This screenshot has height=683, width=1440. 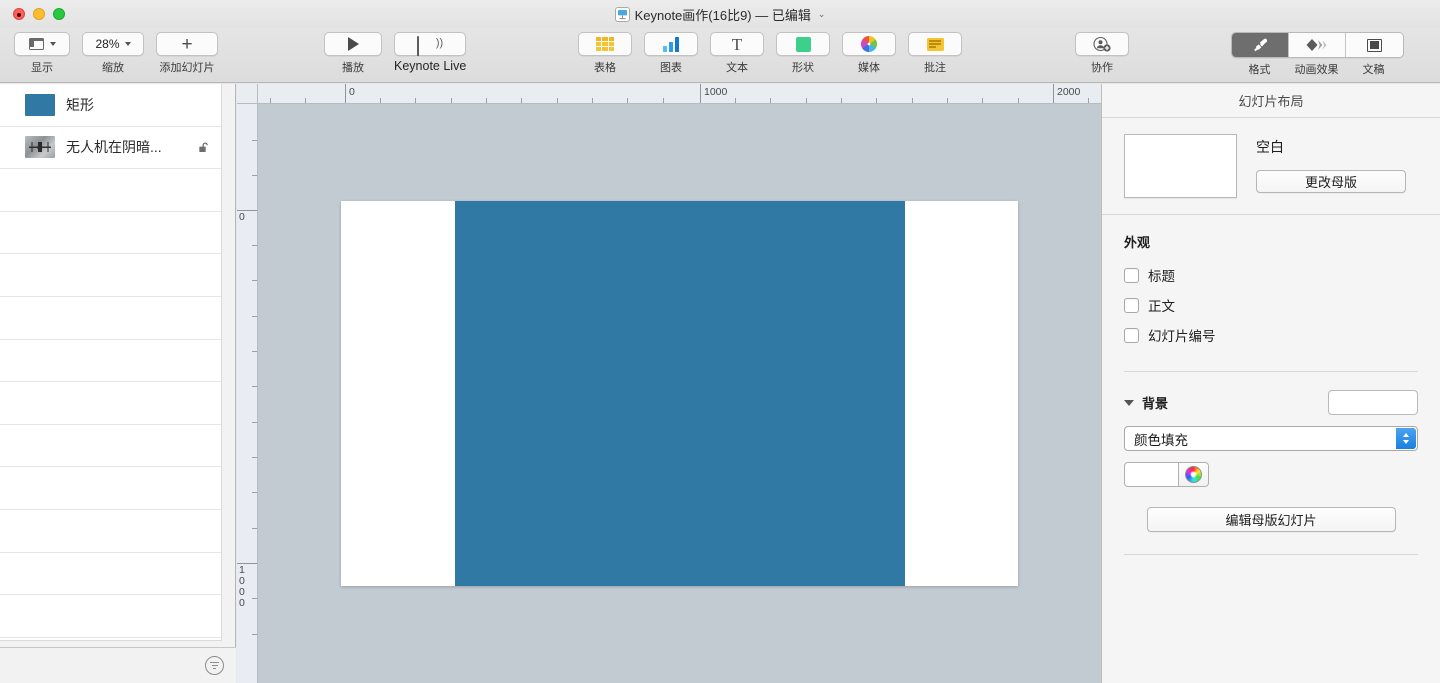 What do you see at coordinates (679, 94) in the screenshot?
I see `horizontal-ruler: 0 1000 2000` at bounding box center [679, 94].